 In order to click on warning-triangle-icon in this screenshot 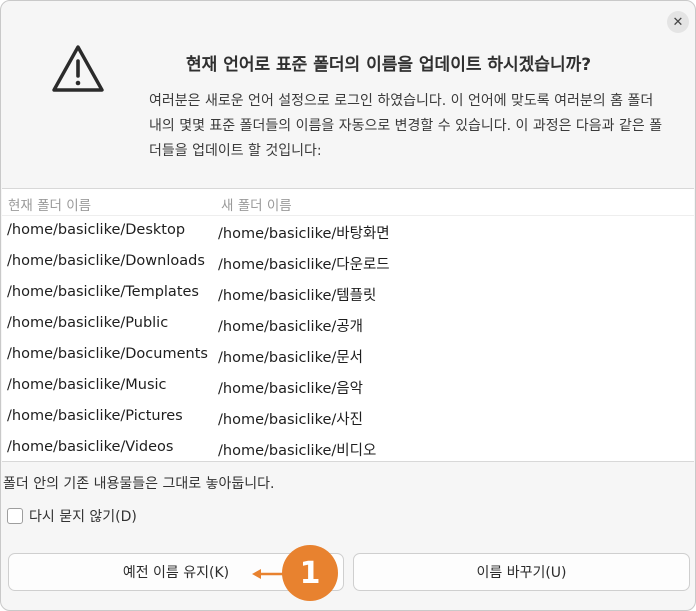, I will do `click(78, 68)`.